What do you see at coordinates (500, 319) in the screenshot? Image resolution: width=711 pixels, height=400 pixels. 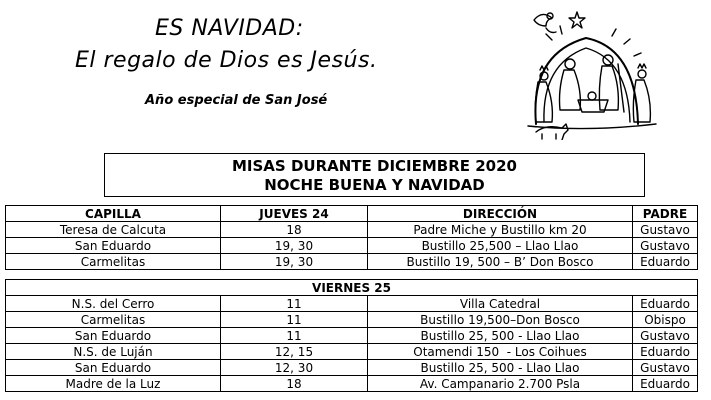 I see `address-cell: Bustillo 19,500–Don Bosco` at bounding box center [500, 319].